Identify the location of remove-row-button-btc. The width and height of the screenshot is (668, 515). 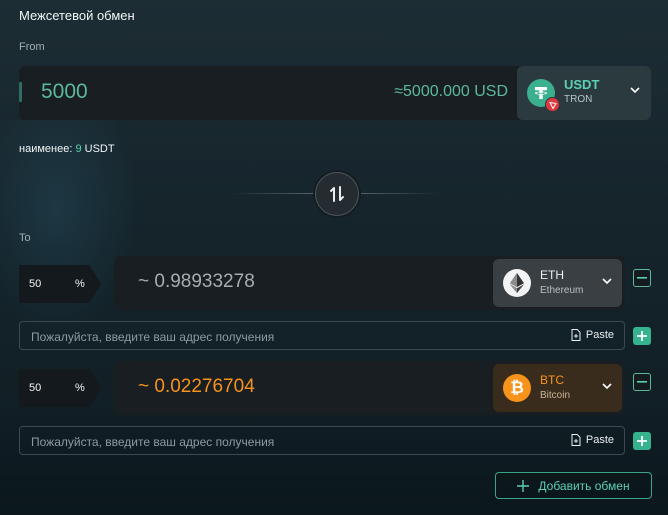
(642, 382).